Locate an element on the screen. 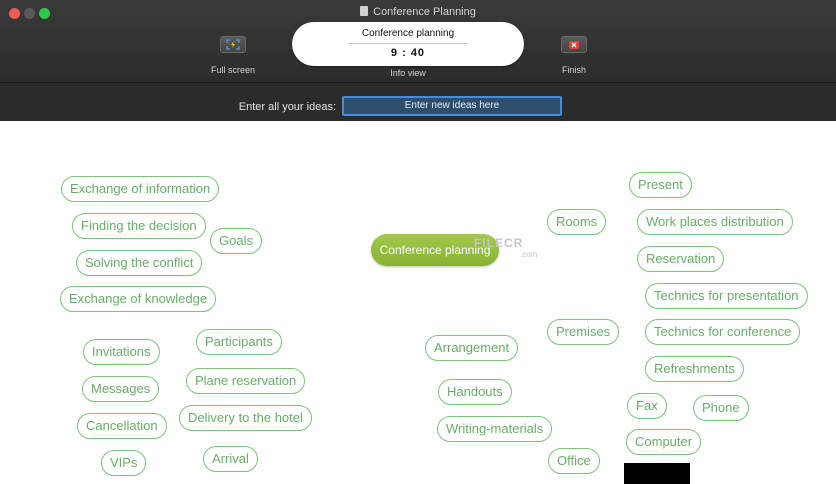 The image size is (836, 484). idea-node: Writing-materials is located at coordinates (495, 429).